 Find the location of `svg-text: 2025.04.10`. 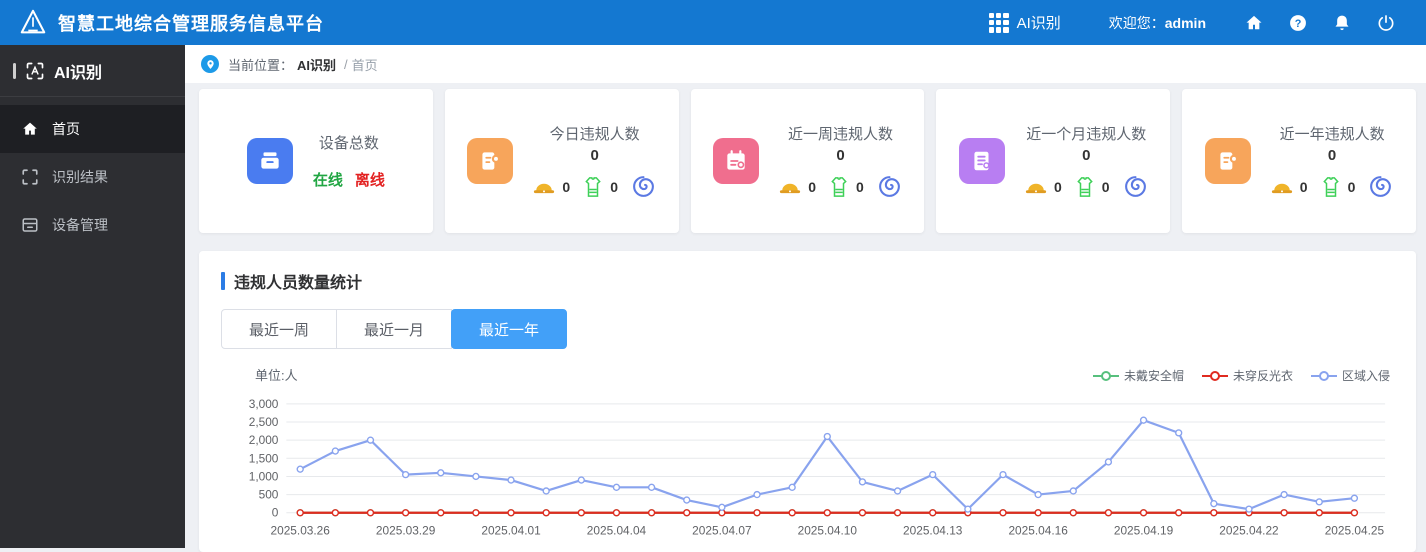

svg-text: 2025.04.10 is located at coordinates (828, 531).